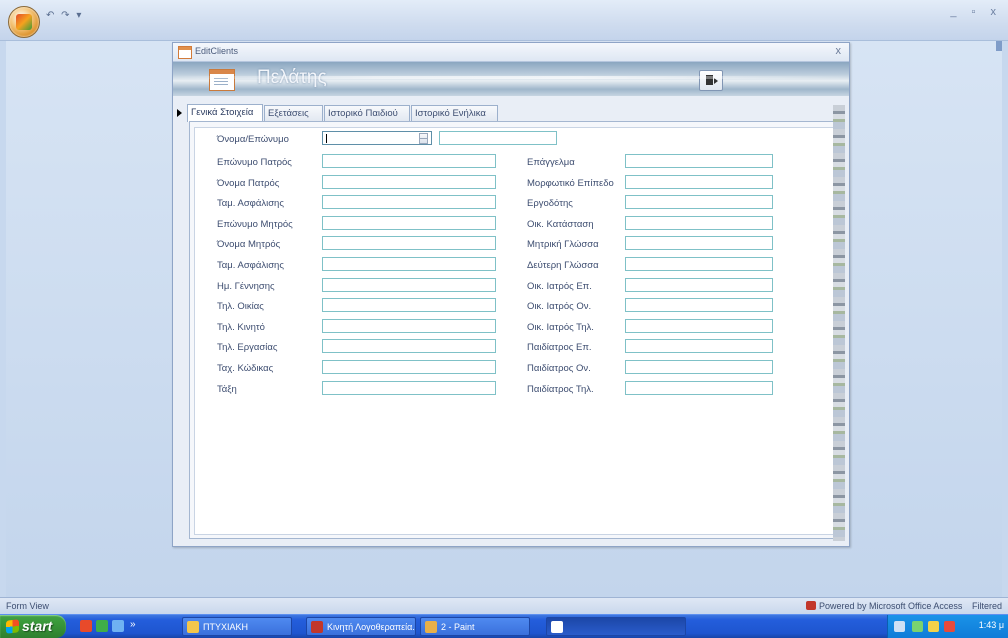  I want to click on right-field-label: Παιδίατρος Ον., so click(559, 368).